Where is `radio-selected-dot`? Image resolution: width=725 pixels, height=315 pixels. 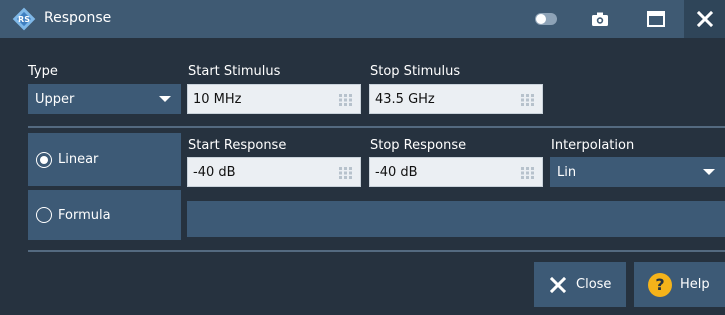 radio-selected-dot is located at coordinates (44, 159).